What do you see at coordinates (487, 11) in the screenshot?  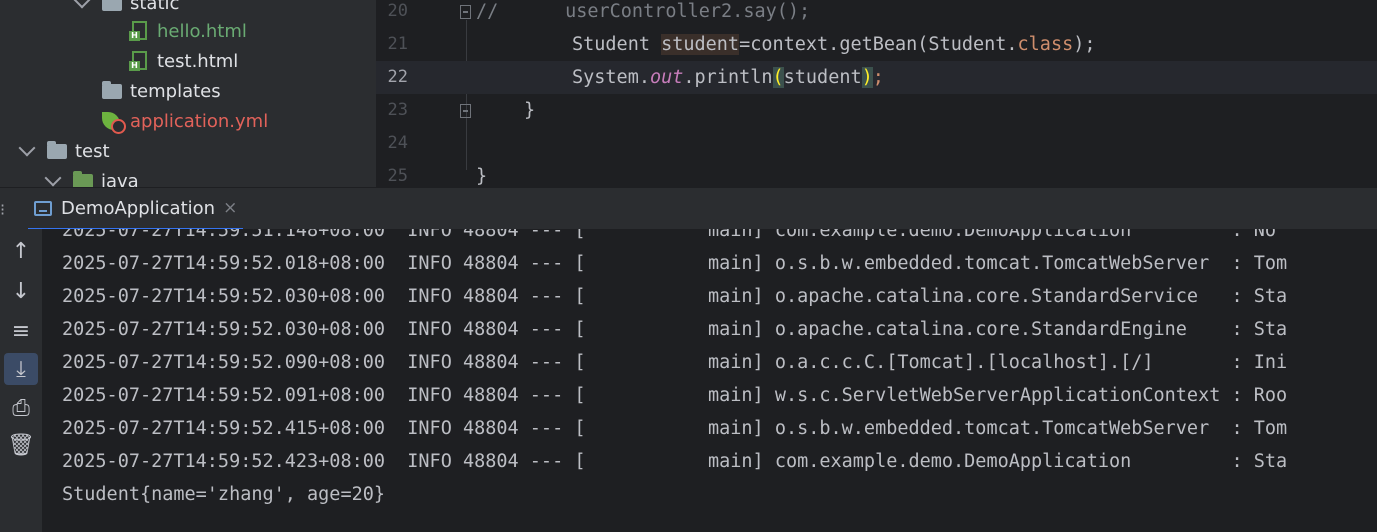 I see `code-token: //` at bounding box center [487, 11].